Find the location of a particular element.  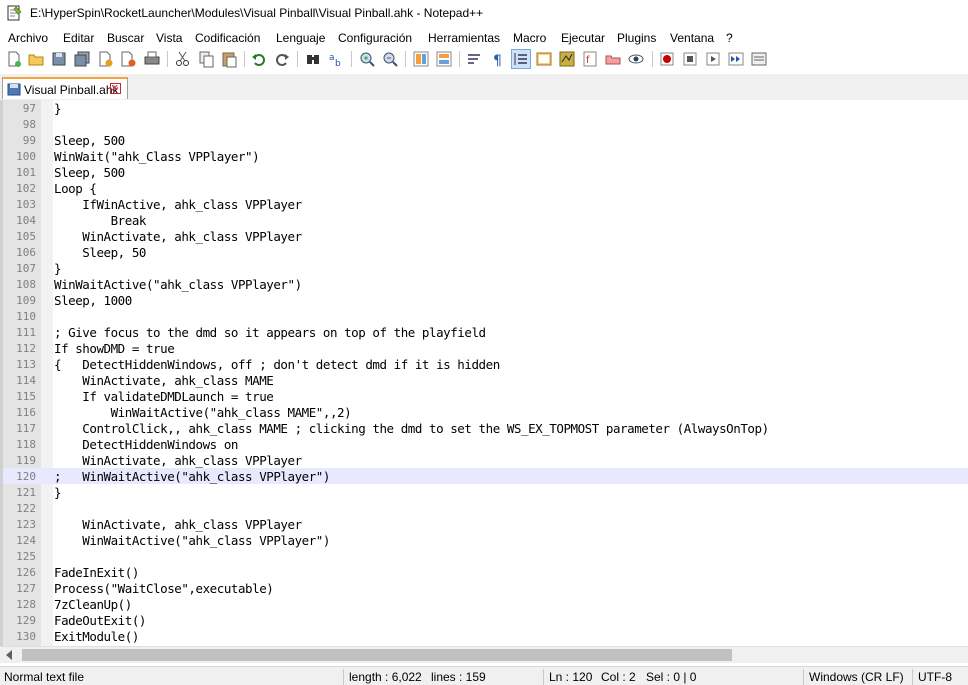

code-line: 126 FadeInExit() is located at coordinates (485, 572).